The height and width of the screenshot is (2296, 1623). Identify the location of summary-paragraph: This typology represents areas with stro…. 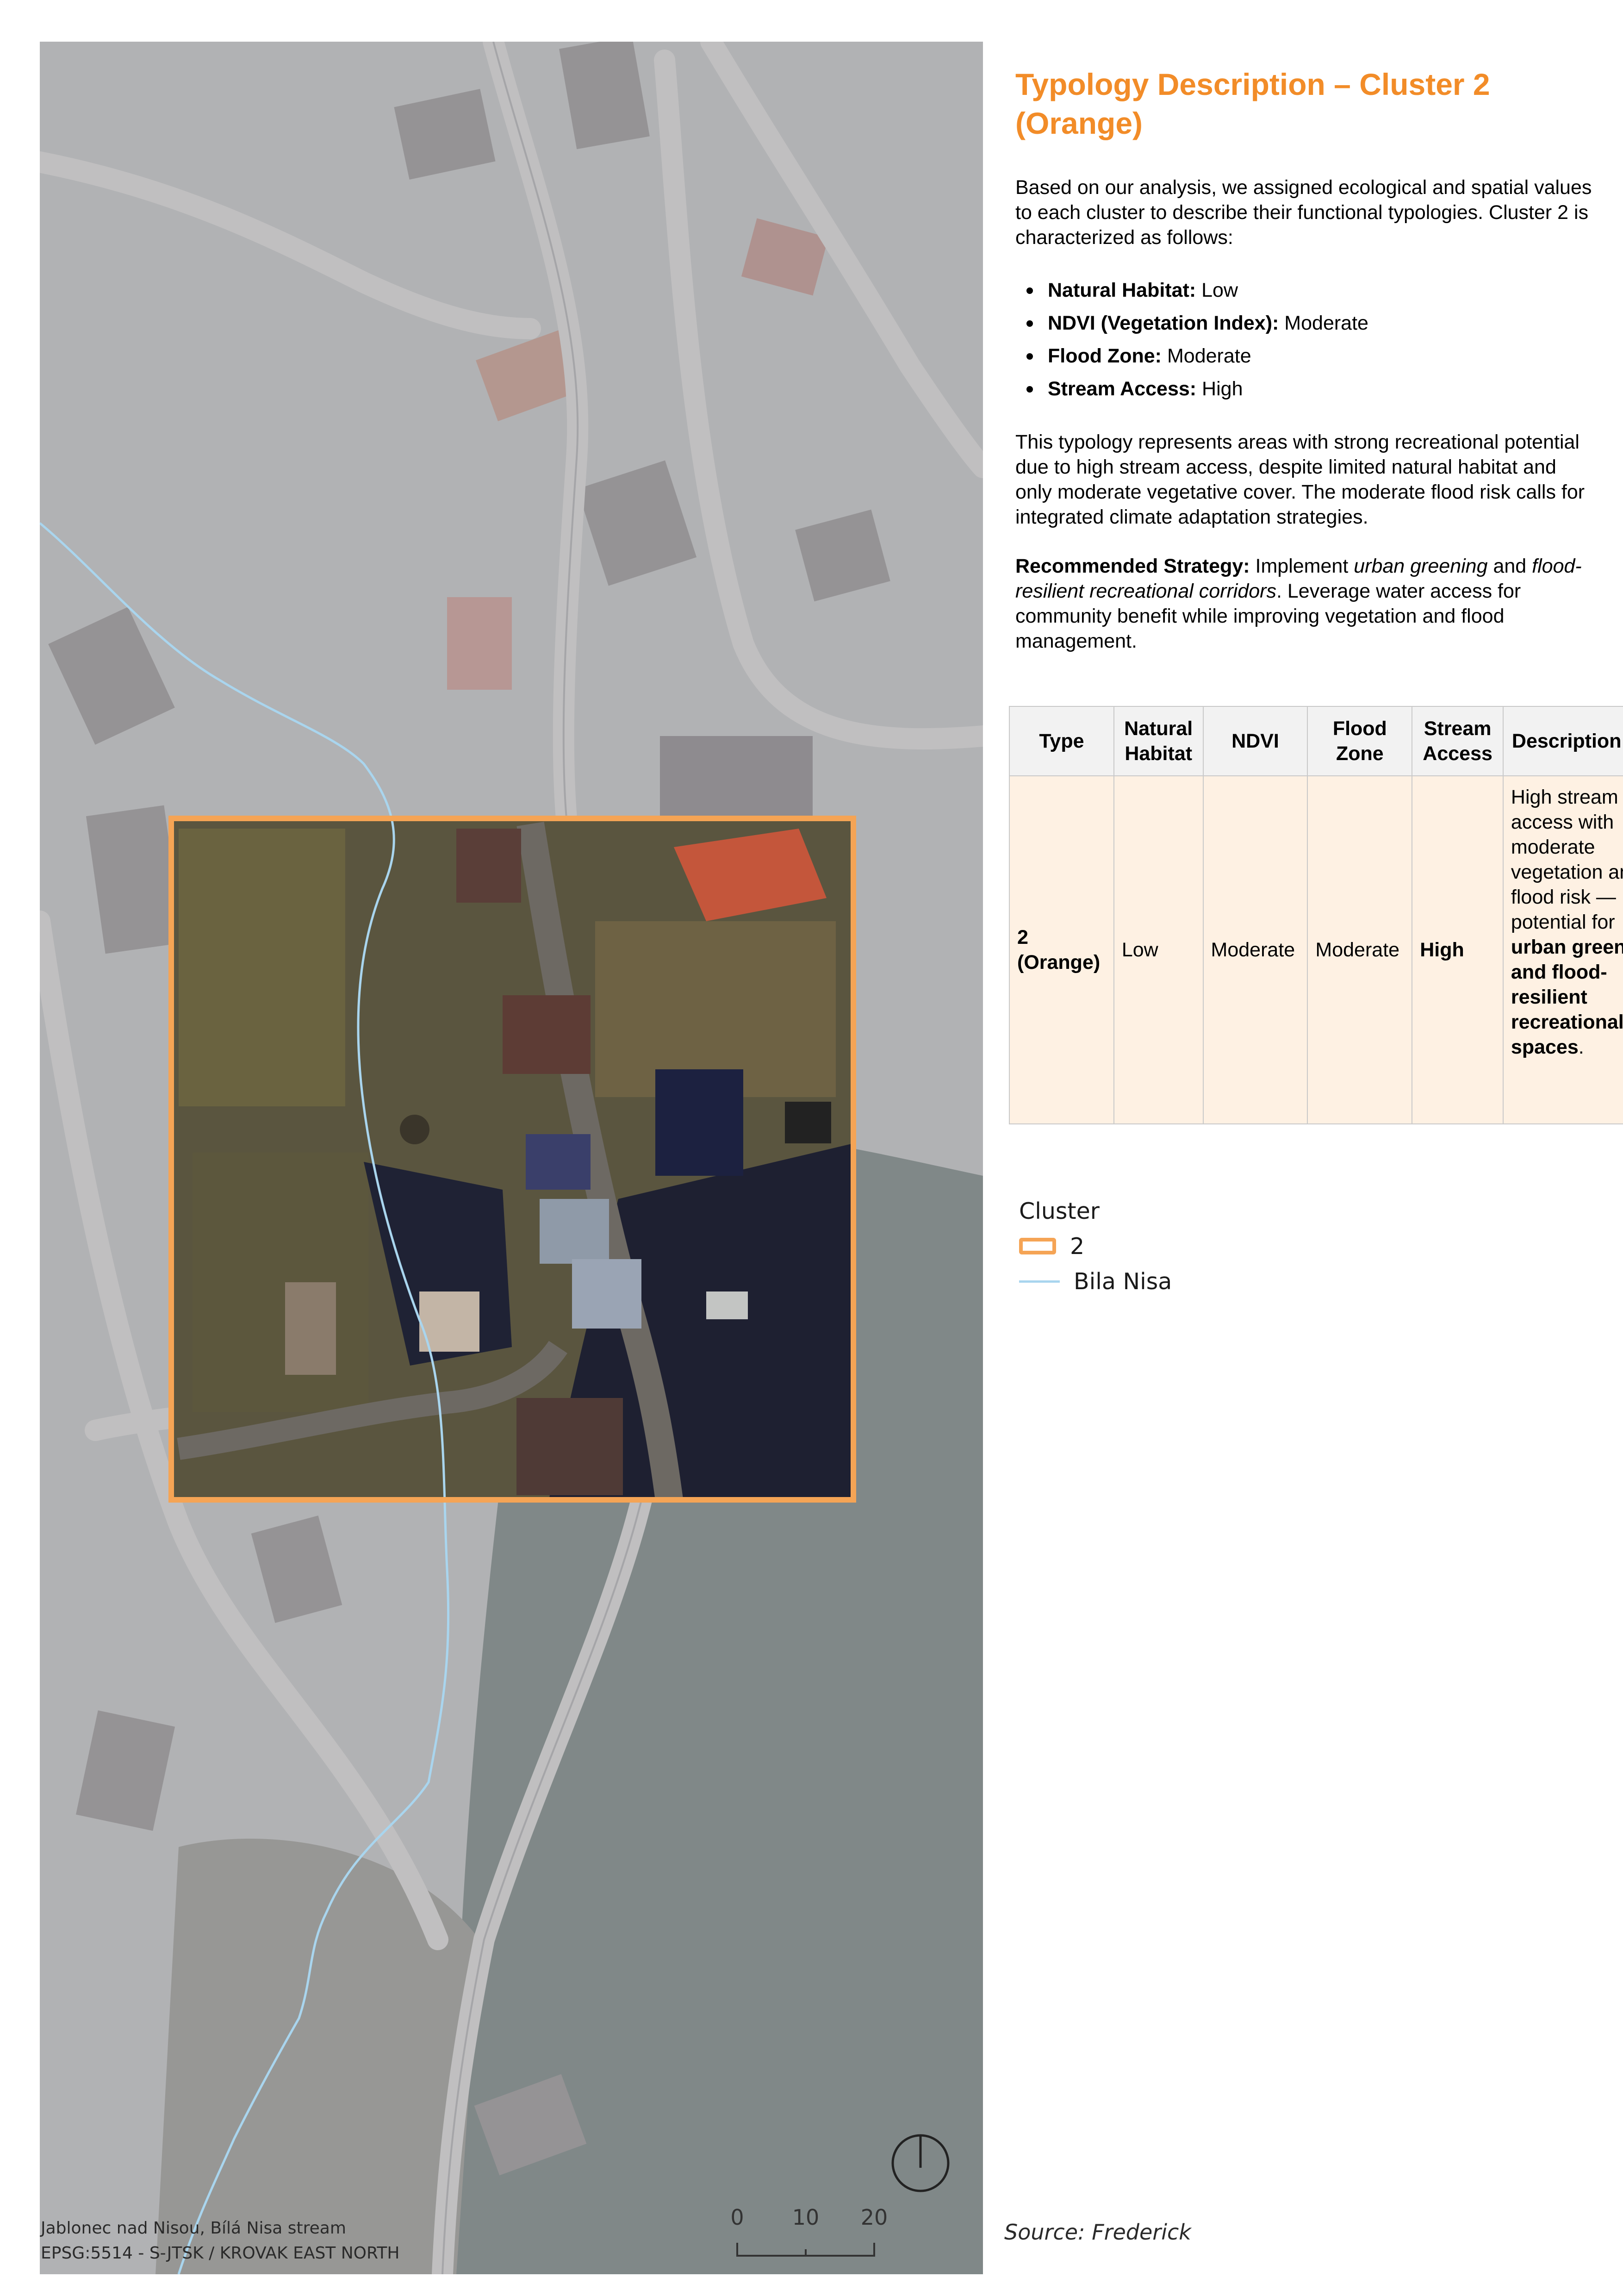
(1300, 479).